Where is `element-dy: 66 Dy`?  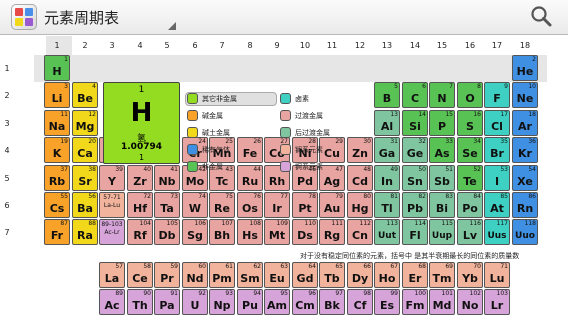 element-dy: 66 Dy is located at coordinates (360, 275).